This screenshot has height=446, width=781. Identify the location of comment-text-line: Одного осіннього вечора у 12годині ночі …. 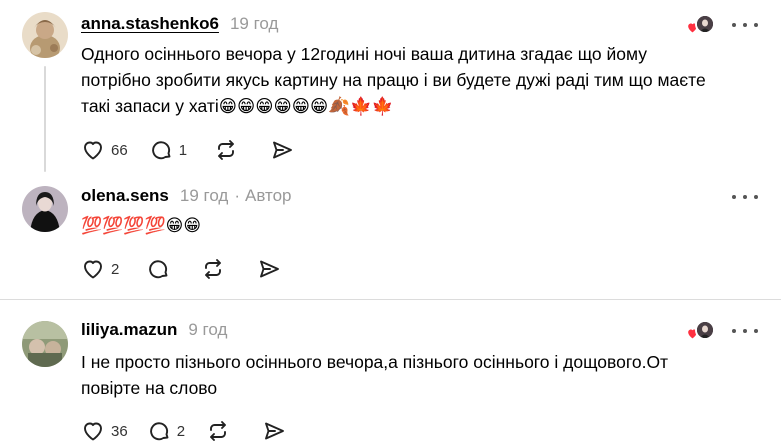
(364, 54).